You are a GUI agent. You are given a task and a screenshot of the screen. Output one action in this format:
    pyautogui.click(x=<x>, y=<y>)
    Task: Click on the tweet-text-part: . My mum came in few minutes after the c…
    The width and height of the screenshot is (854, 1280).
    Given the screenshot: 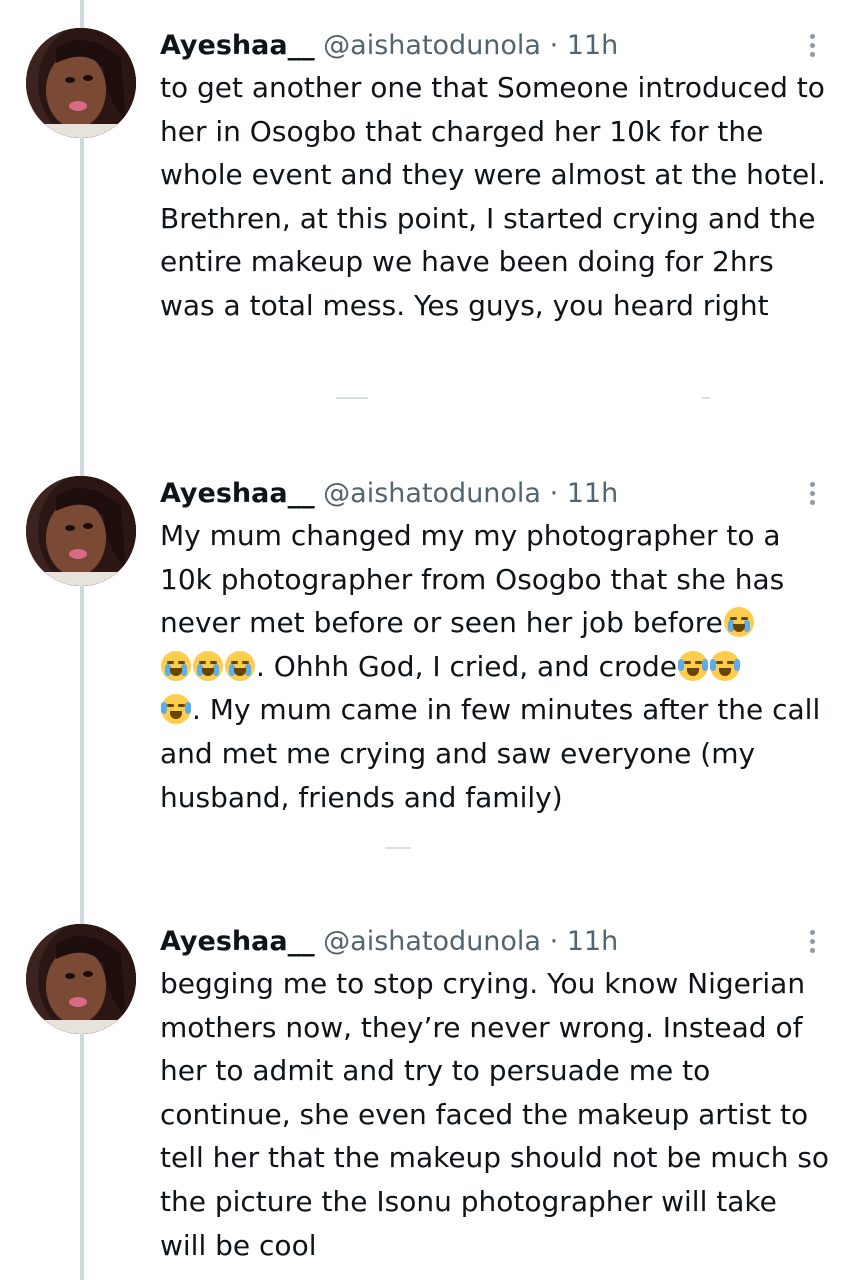 What is the action you would take?
    pyautogui.click(x=490, y=753)
    